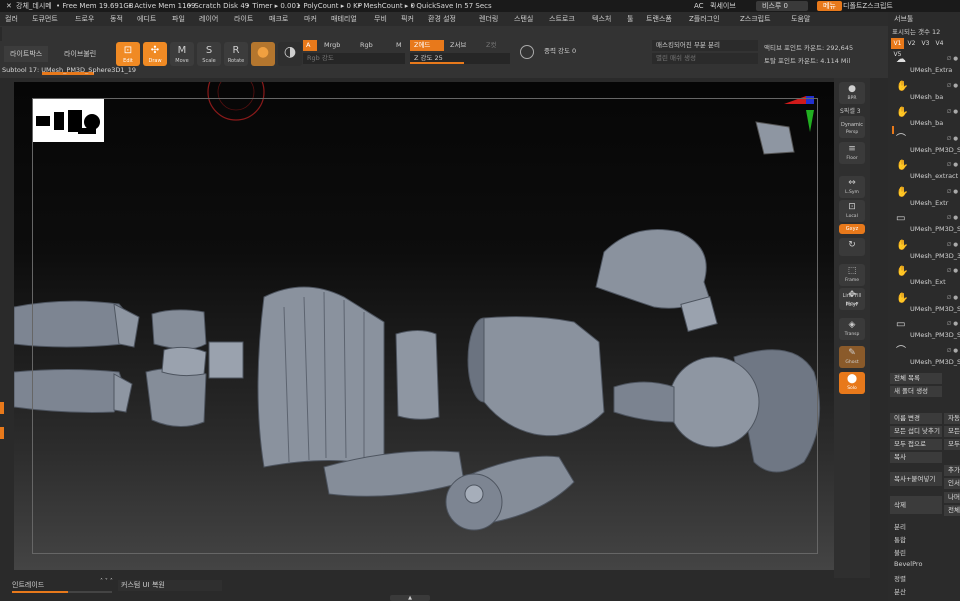 The width and height of the screenshot is (960, 601). Describe the element at coordinates (155, 54) in the screenshot. I see `draw-button: ✣ Draw` at that location.